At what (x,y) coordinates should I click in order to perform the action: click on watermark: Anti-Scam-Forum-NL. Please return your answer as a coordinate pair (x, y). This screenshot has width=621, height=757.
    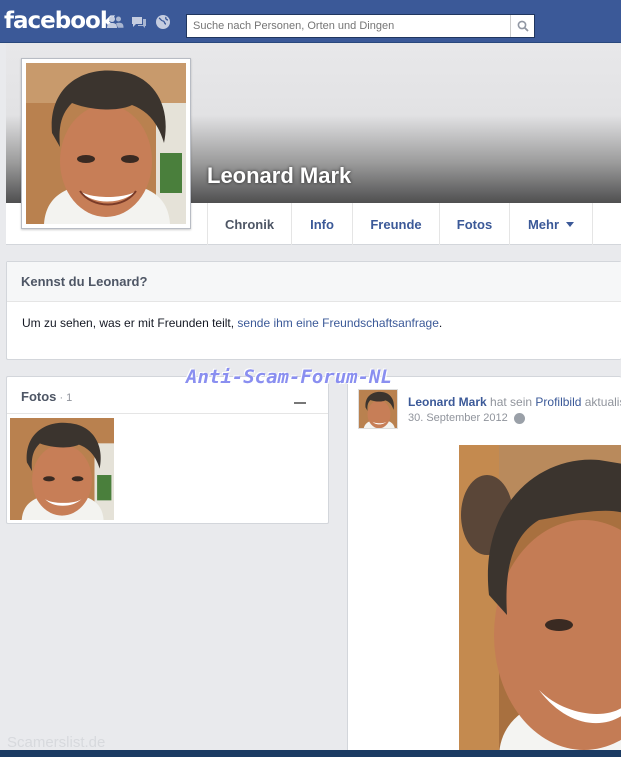
    Looking at the image, I should click on (289, 377).